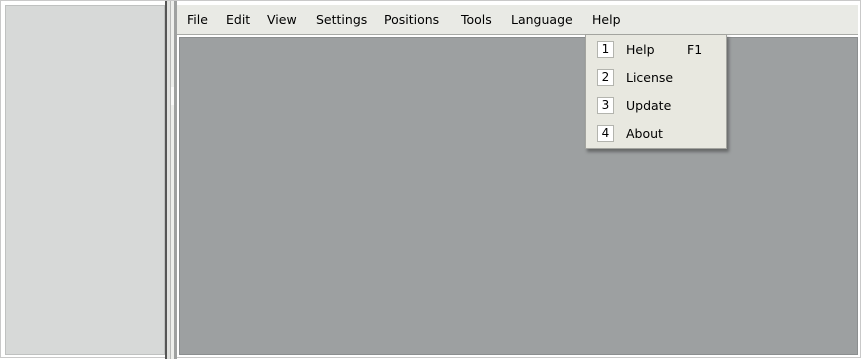  Describe the element at coordinates (605, 77) in the screenshot. I see `menu-item-number: 2` at that location.